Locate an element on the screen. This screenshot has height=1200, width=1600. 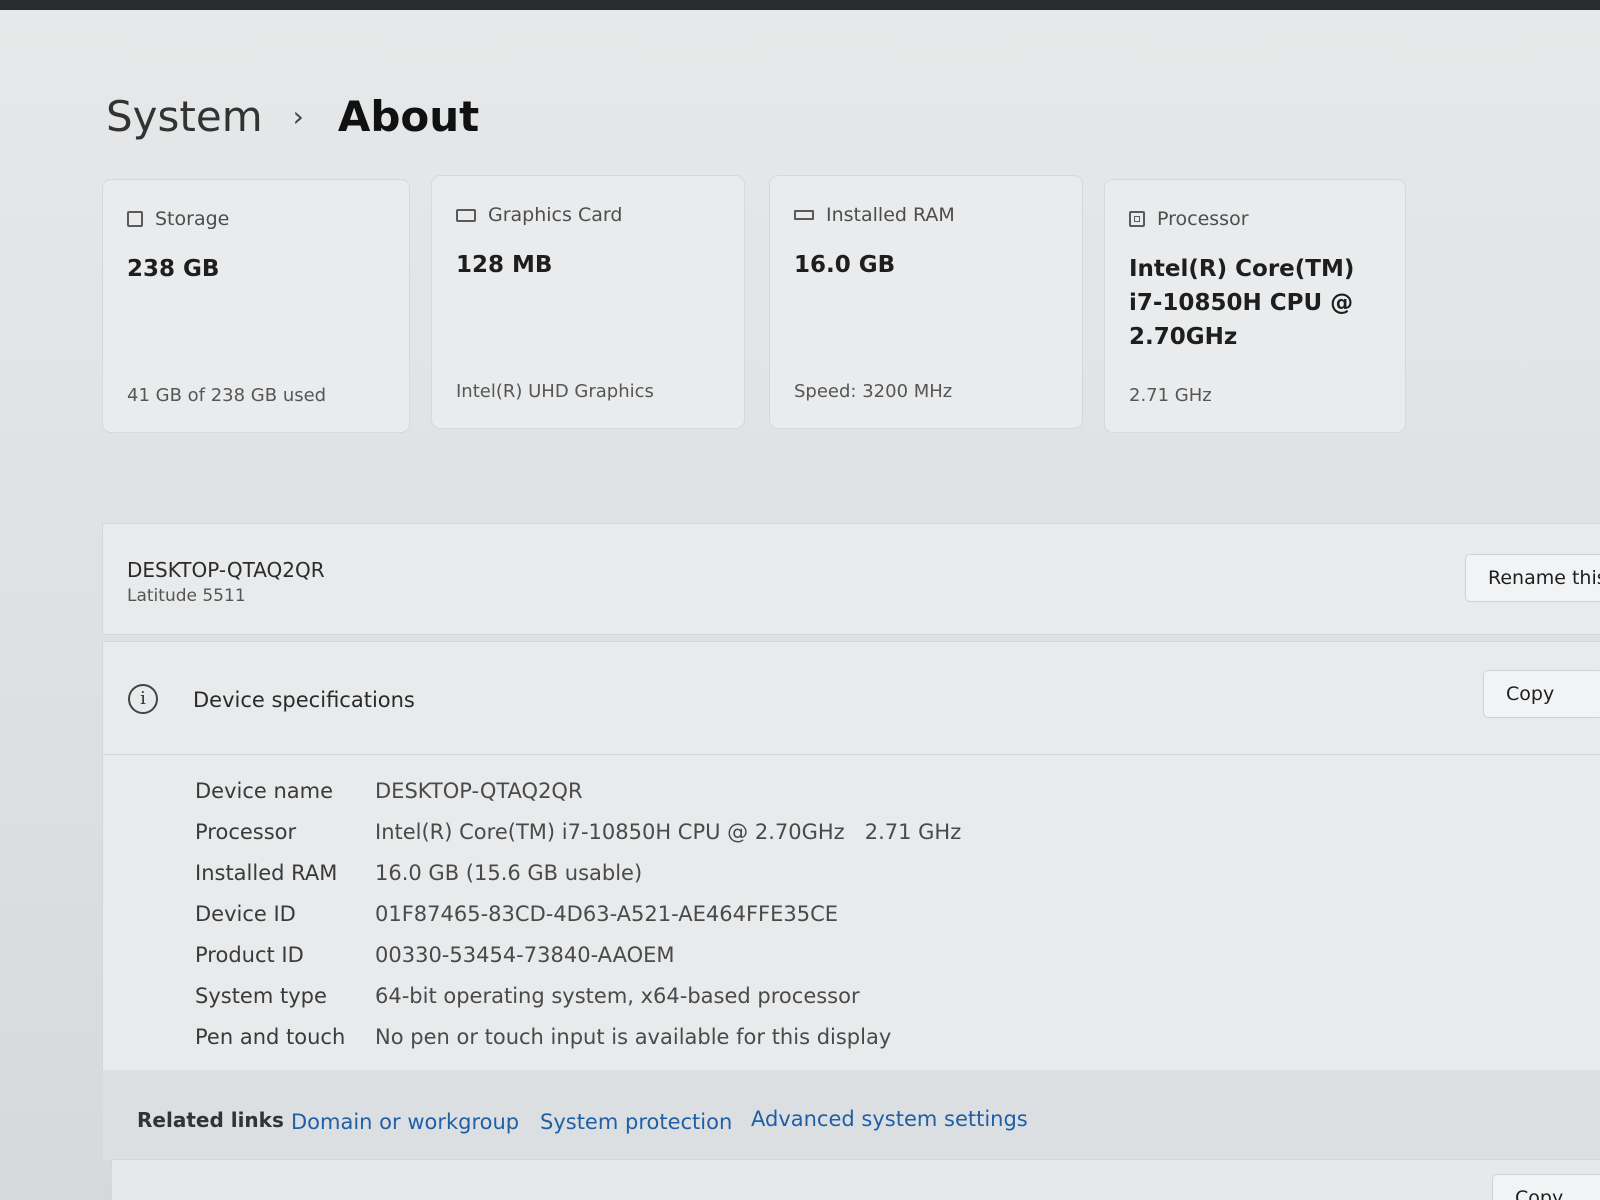
device-name: DESKTOP-QTAQ2QR is located at coordinates (226, 570).